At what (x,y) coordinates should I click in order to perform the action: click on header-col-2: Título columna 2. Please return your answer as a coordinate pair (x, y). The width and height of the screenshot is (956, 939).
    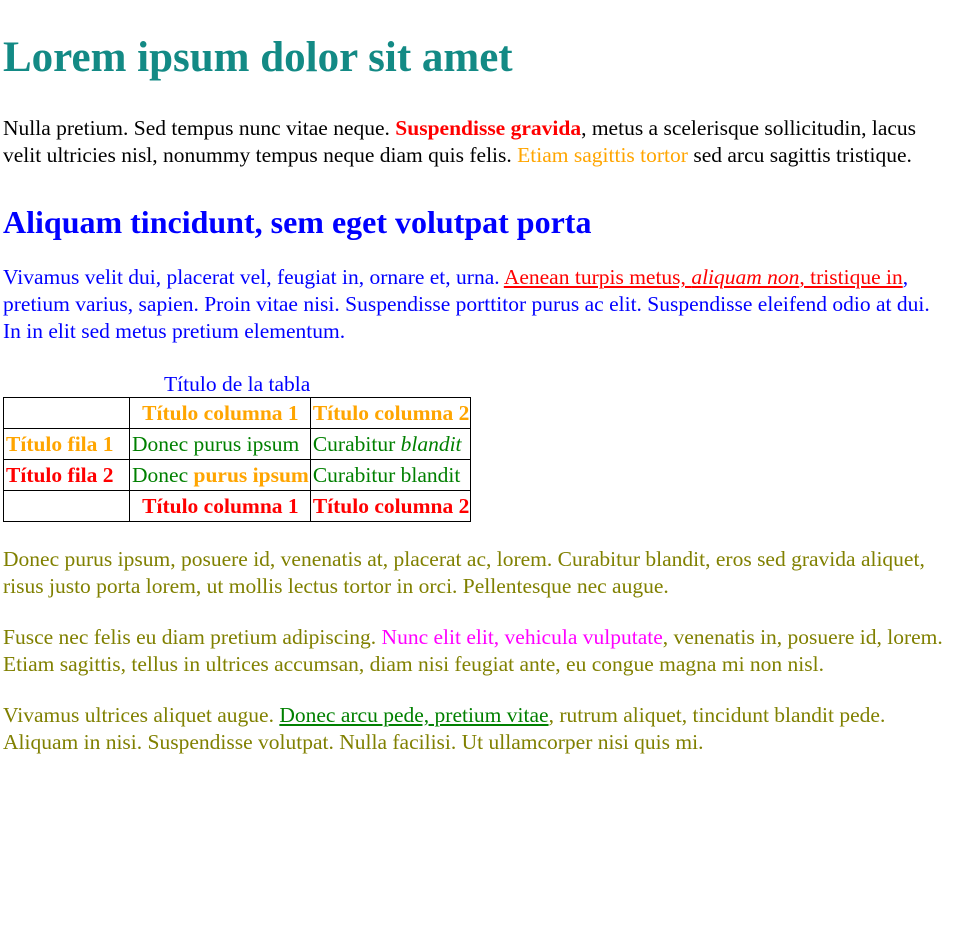
    Looking at the image, I should click on (390, 413).